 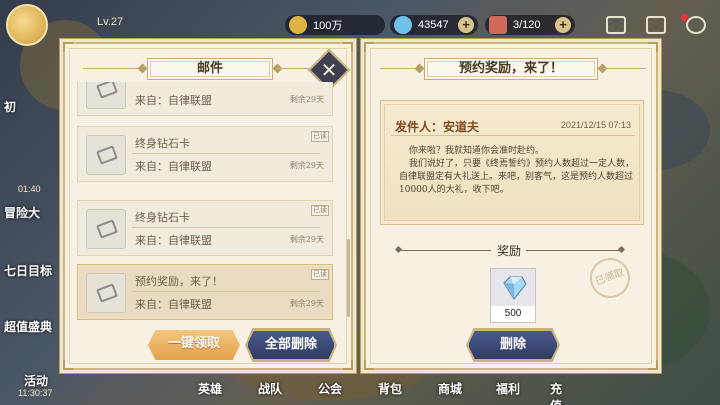 I want to click on settings-icon, so click(x=696, y=25).